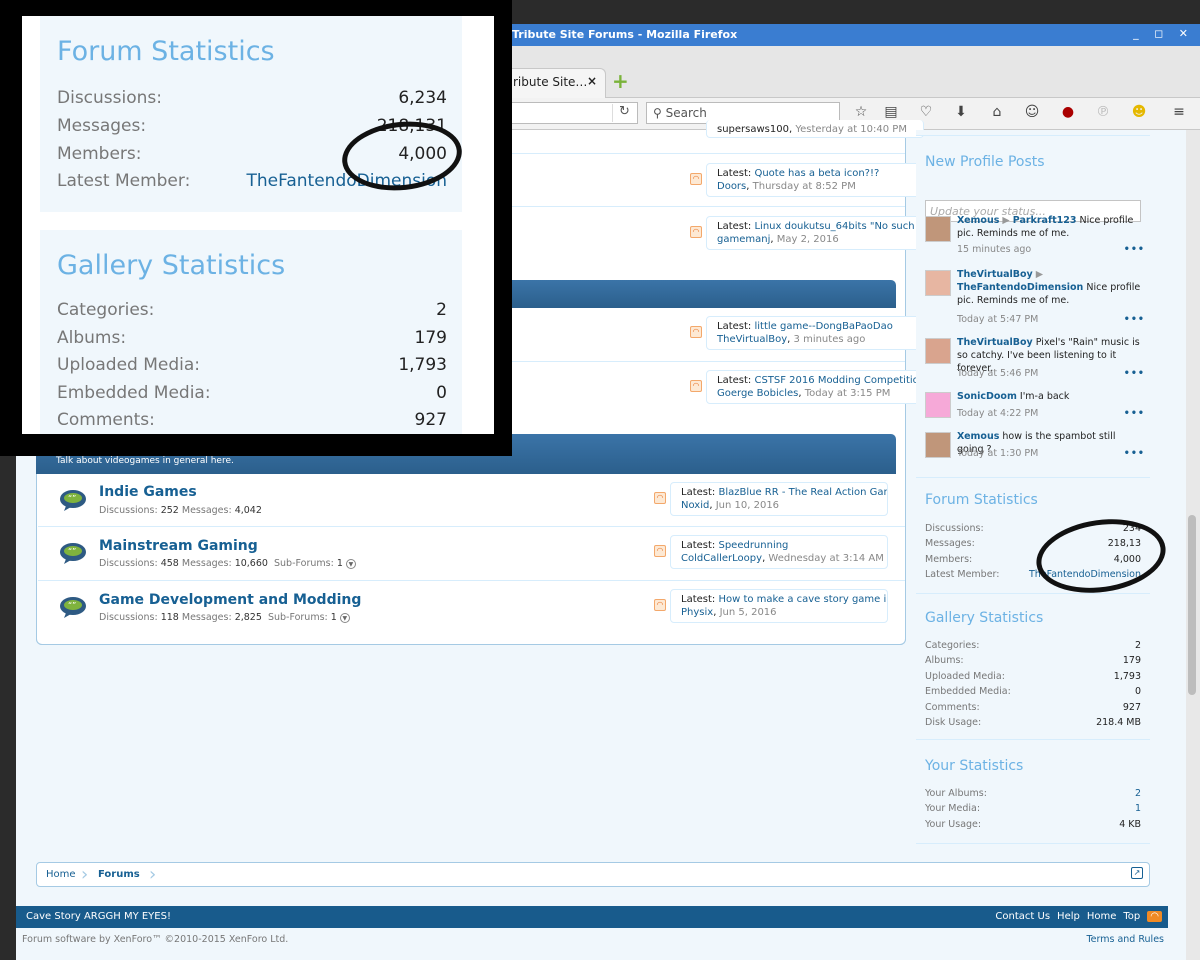 This screenshot has width=1200, height=960. What do you see at coordinates (593, 874) in the screenshot?
I see `breadcrumb: Home › Forums › ↗` at bounding box center [593, 874].